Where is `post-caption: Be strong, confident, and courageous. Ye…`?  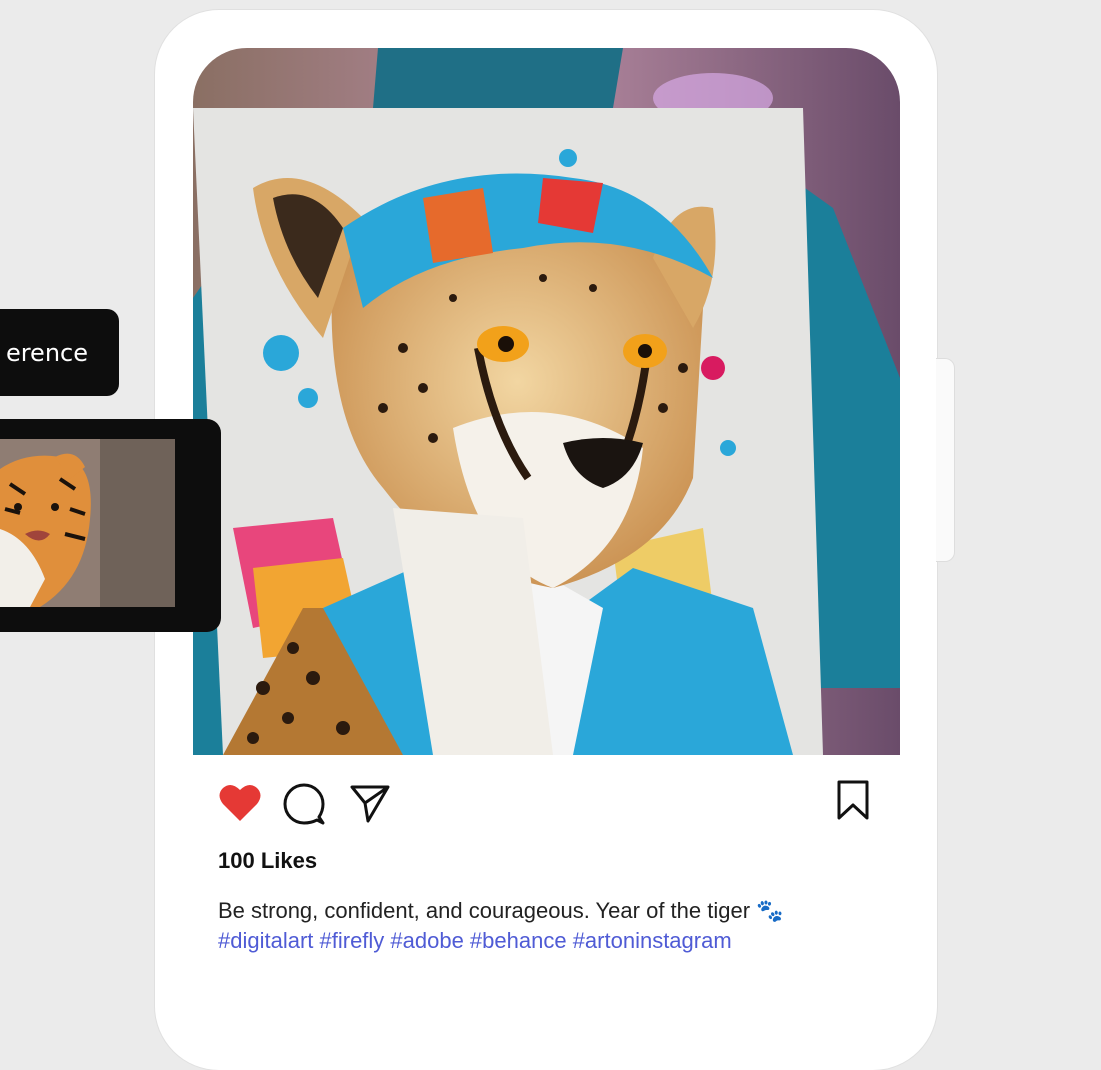
post-caption: Be strong, confident, and courageous. Ye… is located at coordinates (558, 926).